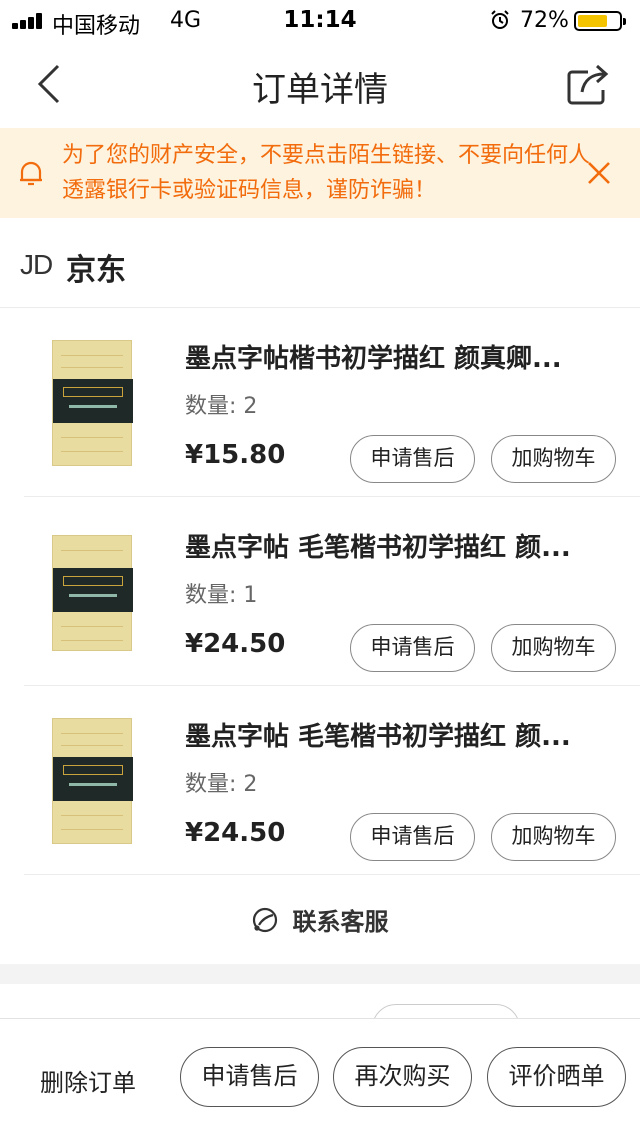 This screenshot has width=640, height=1136. I want to click on contact-service-label: 联系客服, so click(340, 922).